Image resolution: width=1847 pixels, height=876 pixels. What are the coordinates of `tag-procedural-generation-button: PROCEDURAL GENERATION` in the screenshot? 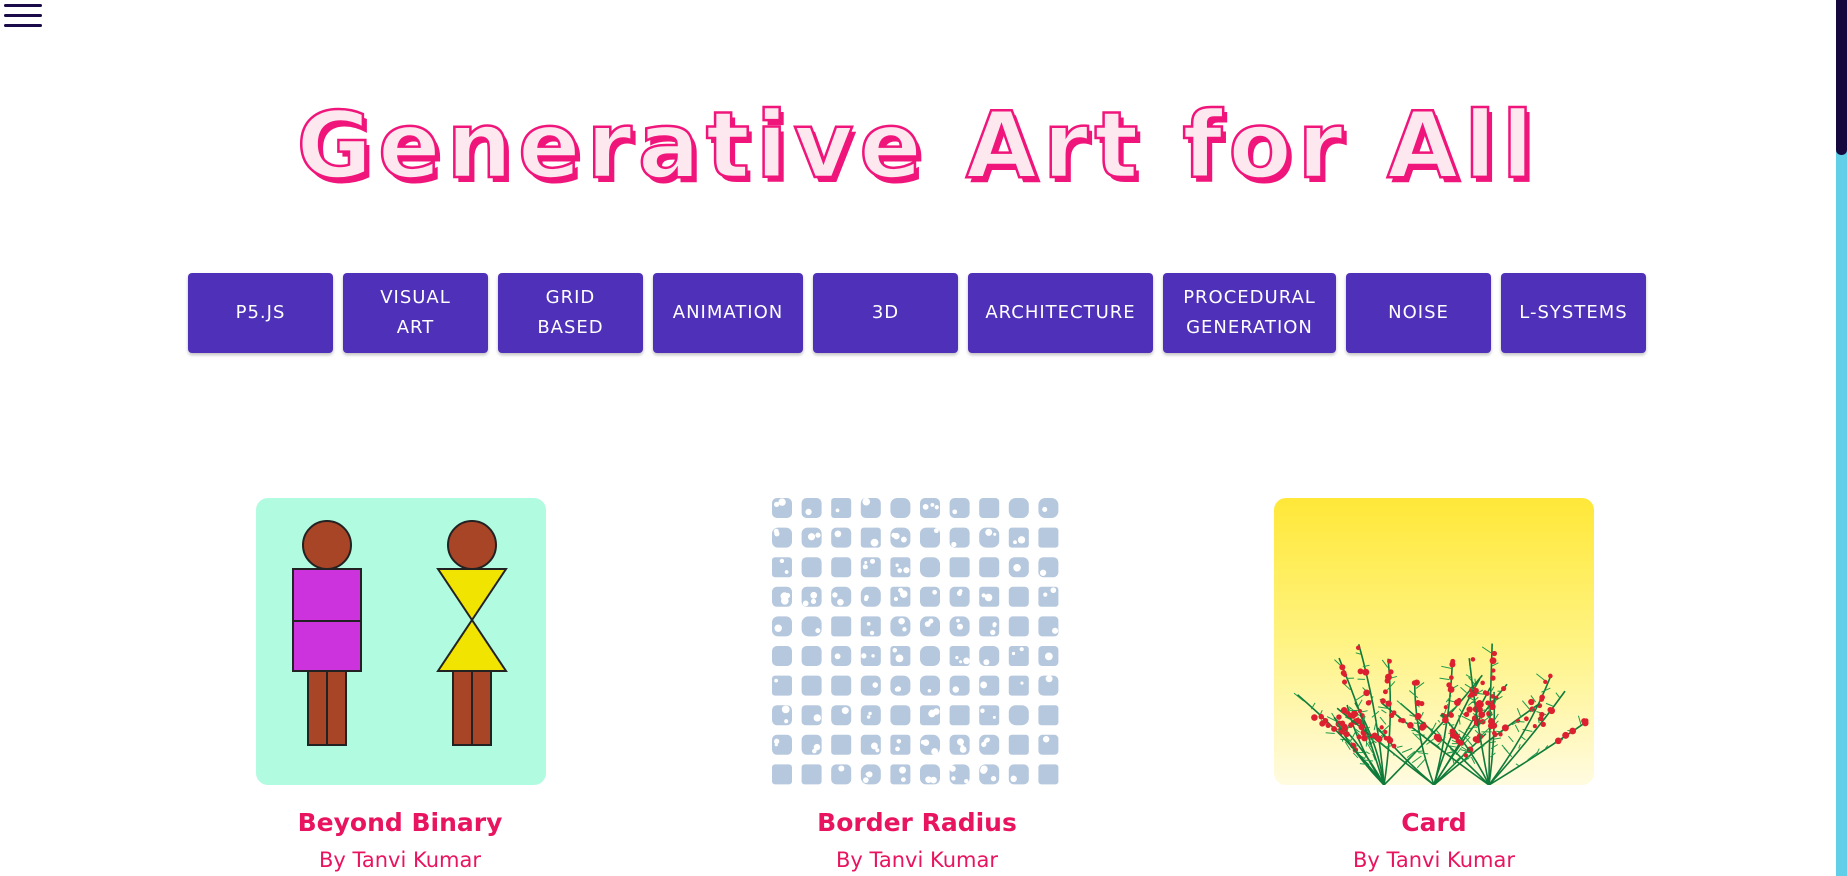 It's located at (1249, 313).